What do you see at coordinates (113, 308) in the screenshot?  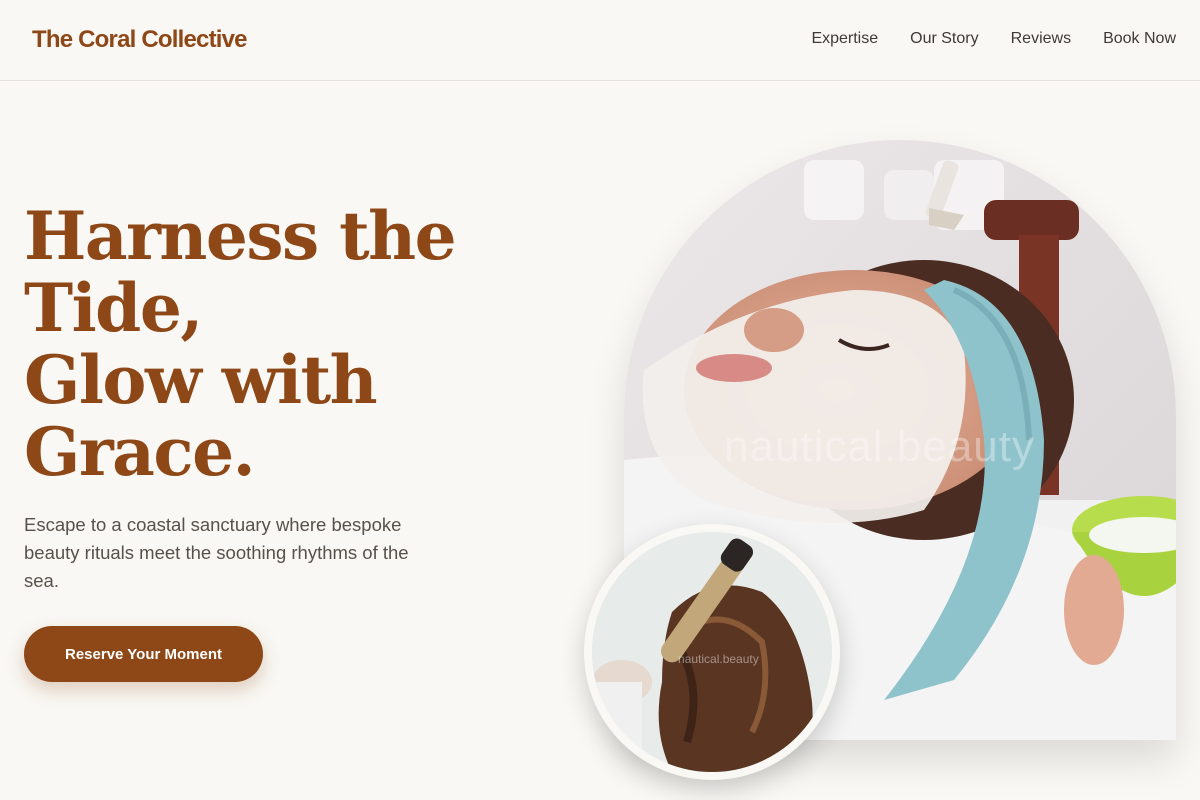 I see `headline-line: Tide,` at bounding box center [113, 308].